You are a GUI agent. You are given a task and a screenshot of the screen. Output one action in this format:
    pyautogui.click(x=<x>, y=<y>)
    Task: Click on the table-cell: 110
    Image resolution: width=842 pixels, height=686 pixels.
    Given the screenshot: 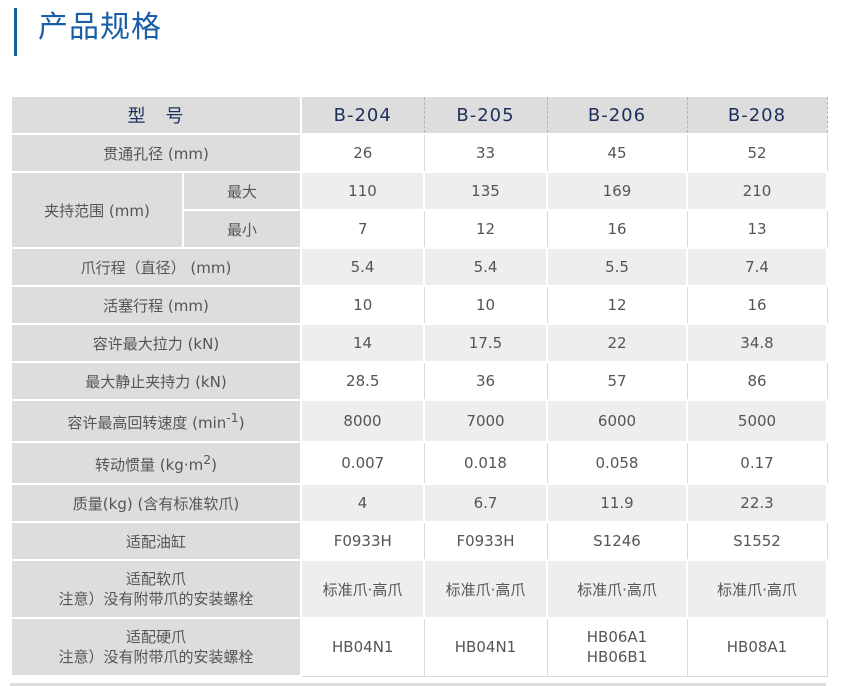 What is the action you would take?
    pyautogui.click(x=362, y=191)
    